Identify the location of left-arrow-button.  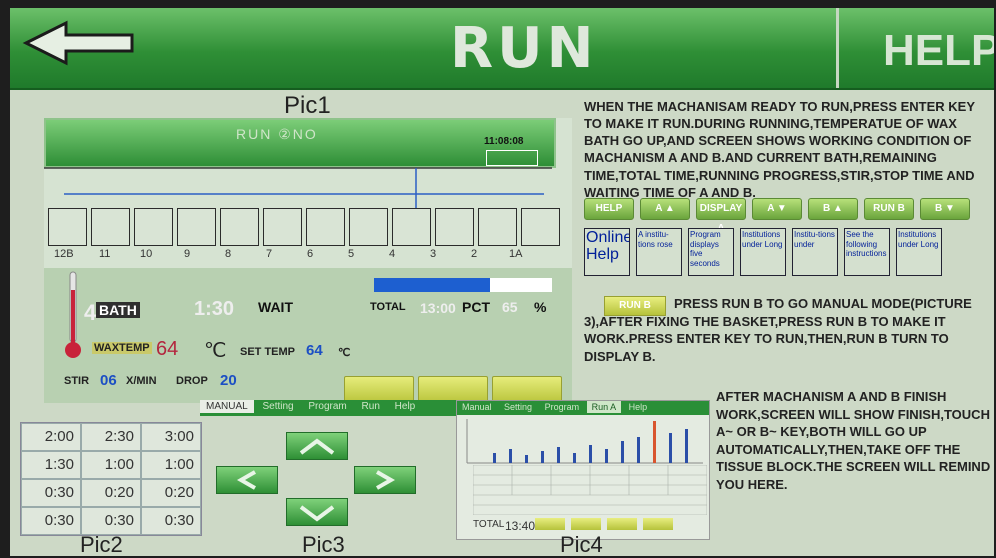
(247, 480).